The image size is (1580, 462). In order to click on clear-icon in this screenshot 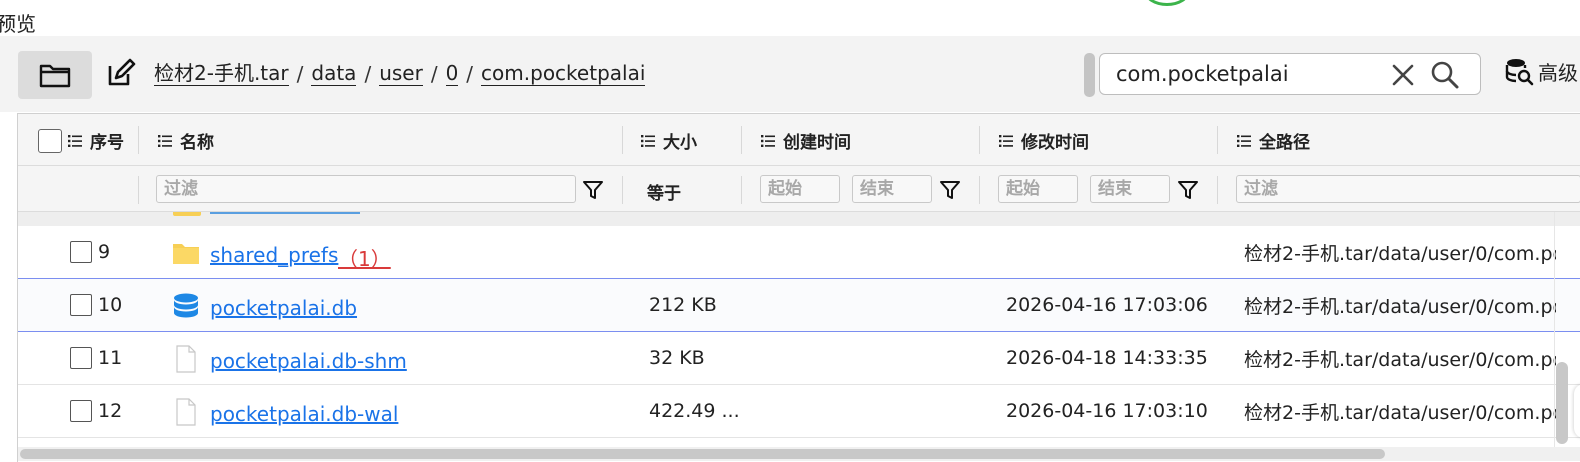, I will do `click(1403, 75)`.